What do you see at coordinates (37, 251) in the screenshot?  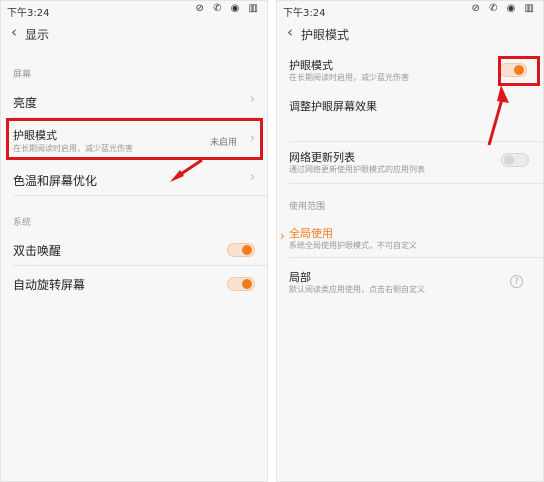 I see `row-label: 双击唤醒` at bounding box center [37, 251].